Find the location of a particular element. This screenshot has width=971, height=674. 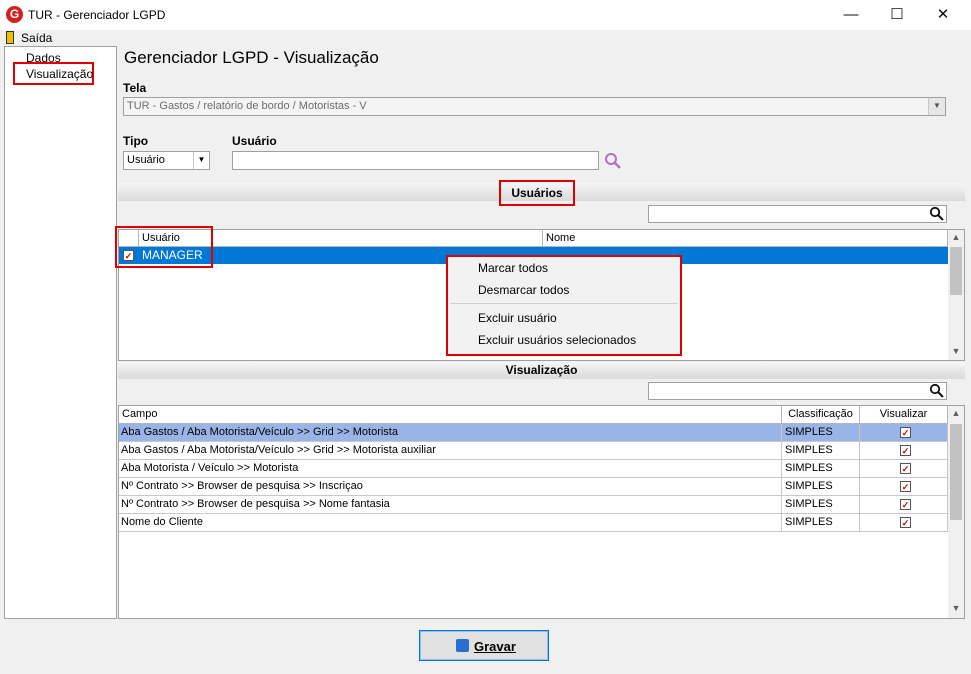

menu-bar is located at coordinates (485, 38).